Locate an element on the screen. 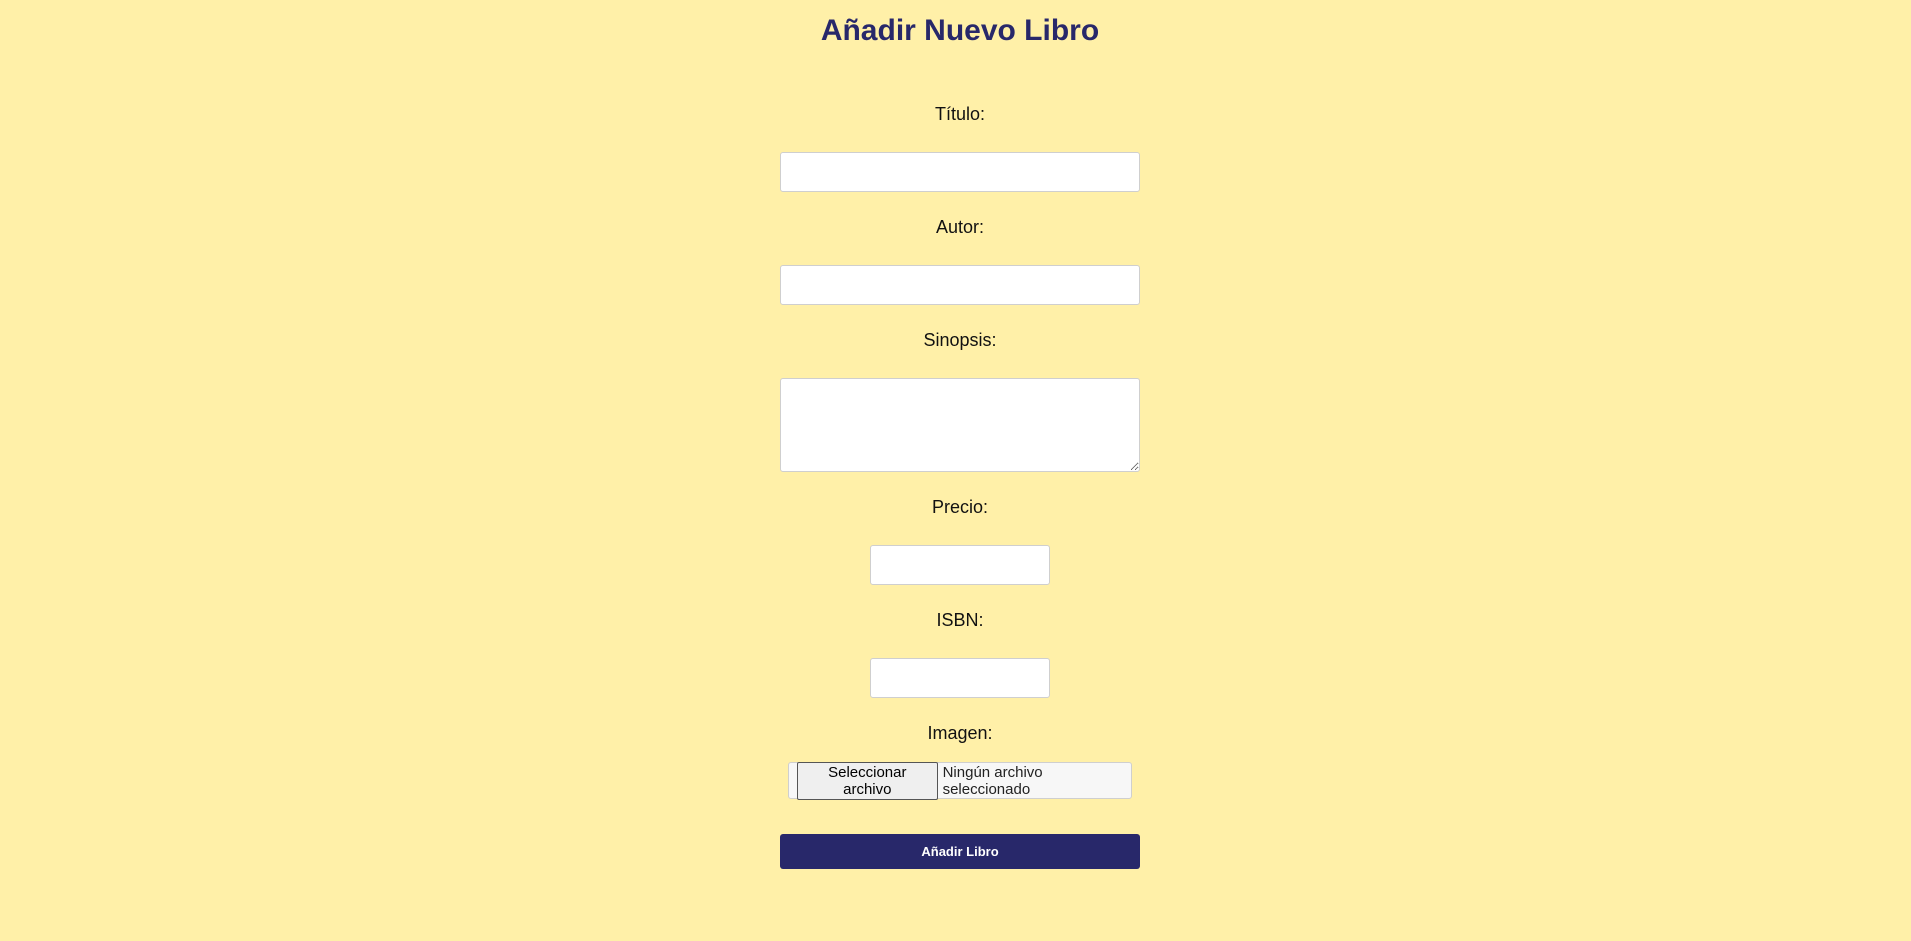 The width and height of the screenshot is (1911, 941). precio-label: Precio: is located at coordinates (960, 507).